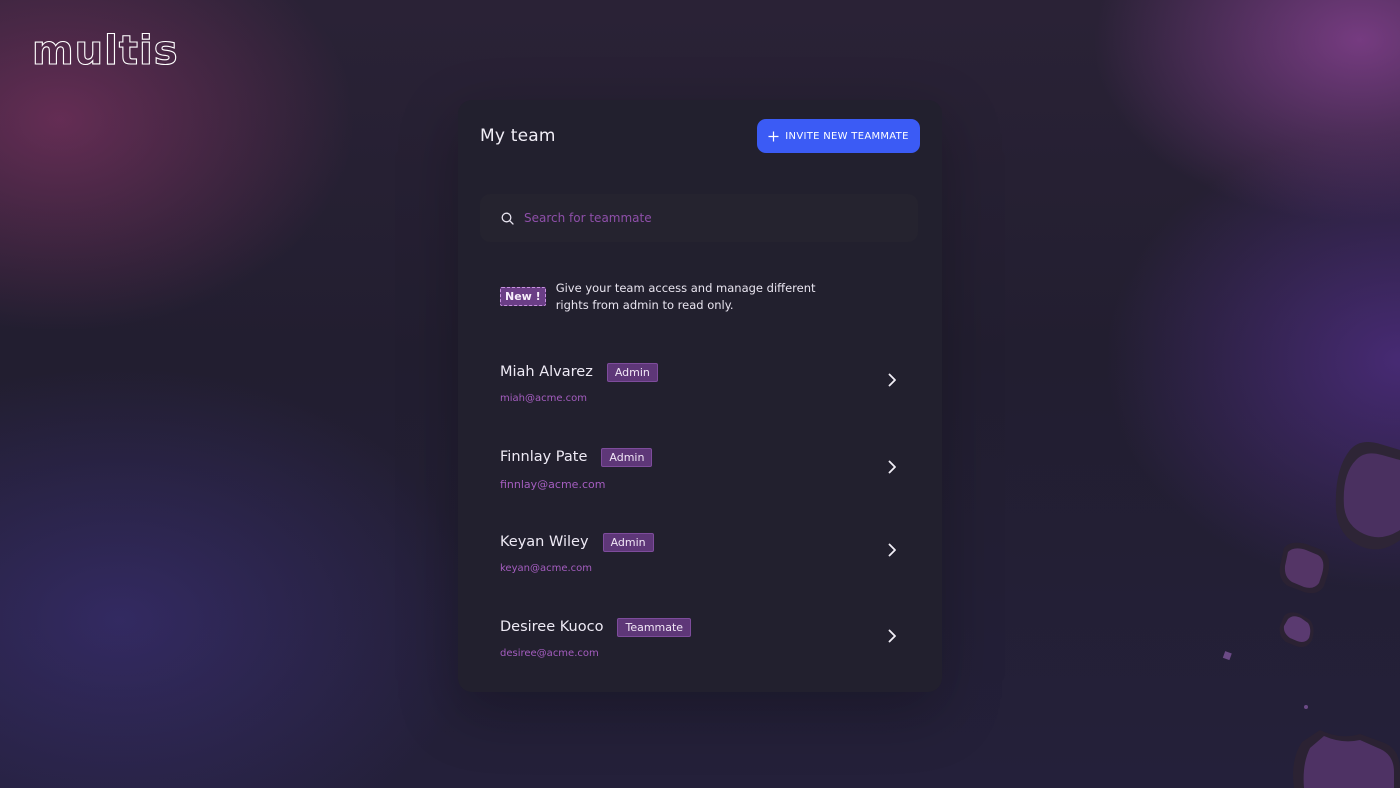 The height and width of the screenshot is (788, 1400). What do you see at coordinates (773, 136) in the screenshot?
I see `plus-icon` at bounding box center [773, 136].